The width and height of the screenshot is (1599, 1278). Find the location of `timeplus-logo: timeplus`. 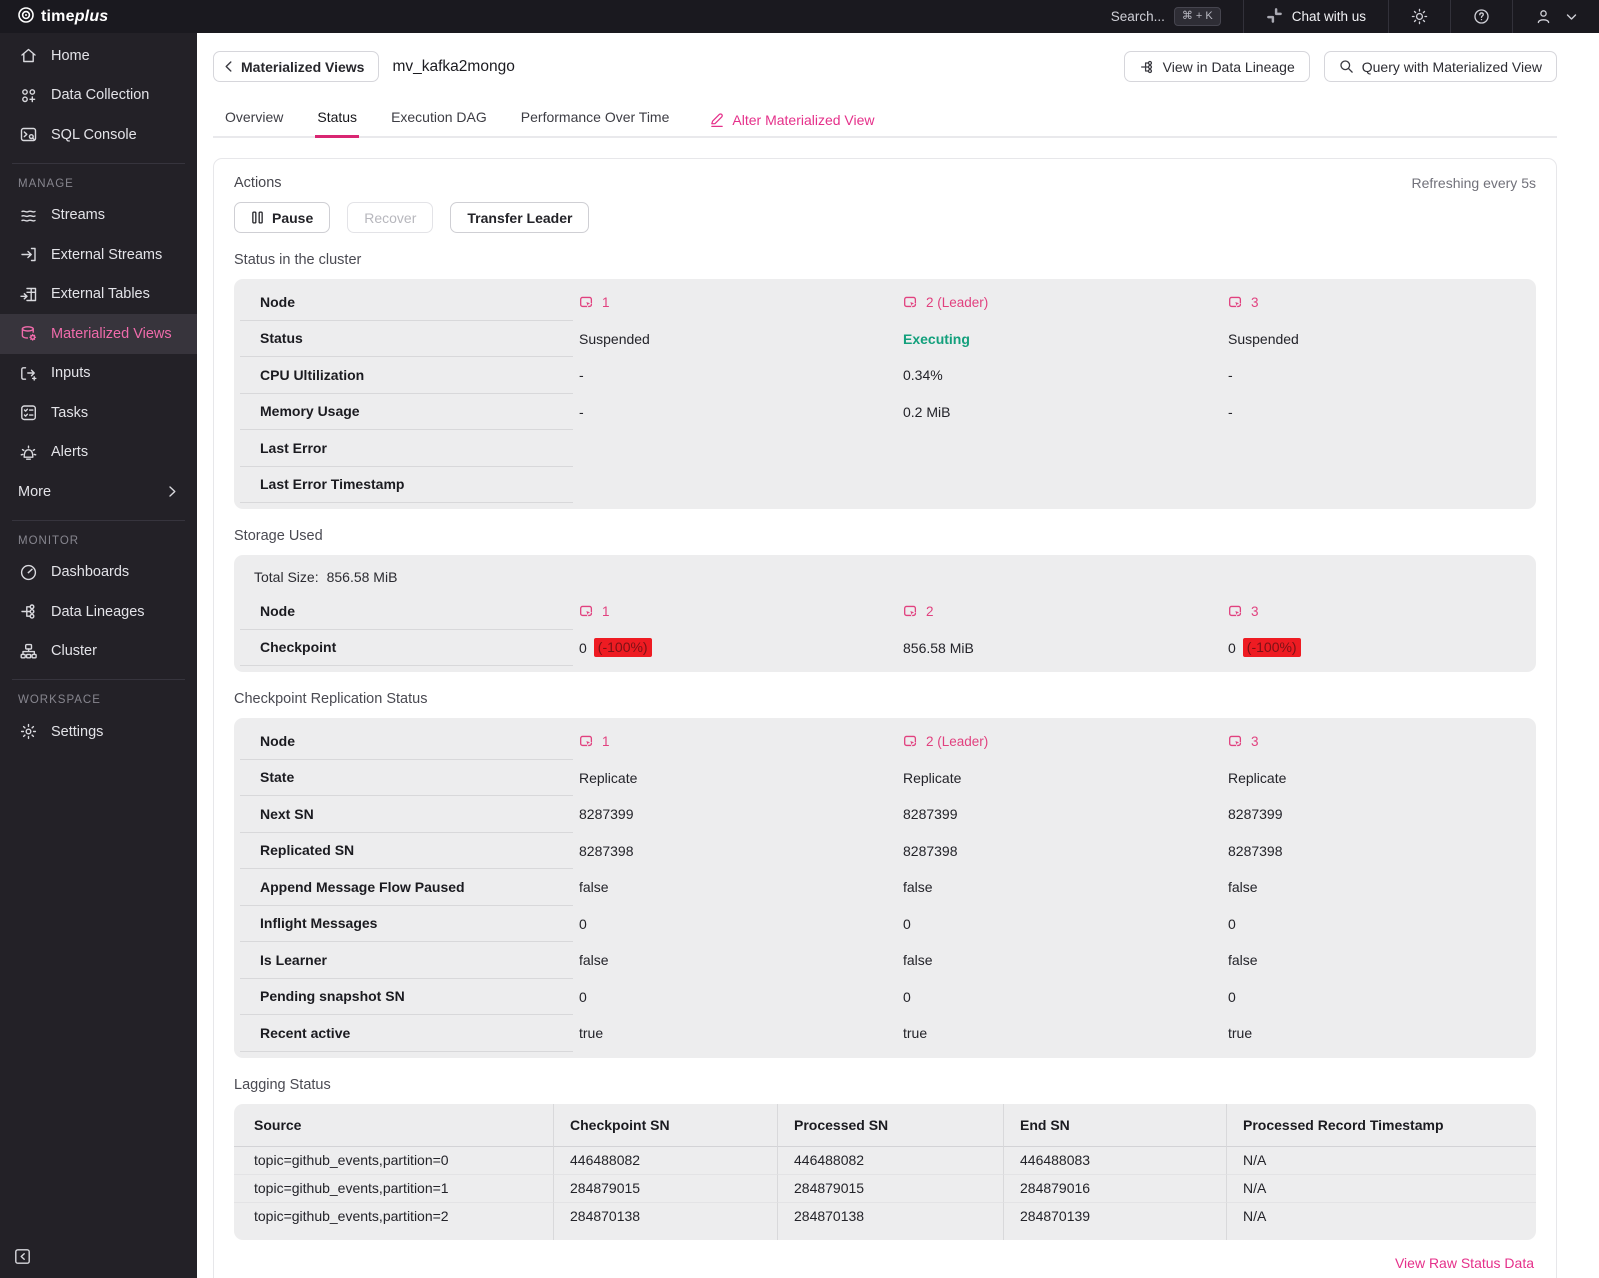

timeplus-logo: timeplus is located at coordinates (54, 16).